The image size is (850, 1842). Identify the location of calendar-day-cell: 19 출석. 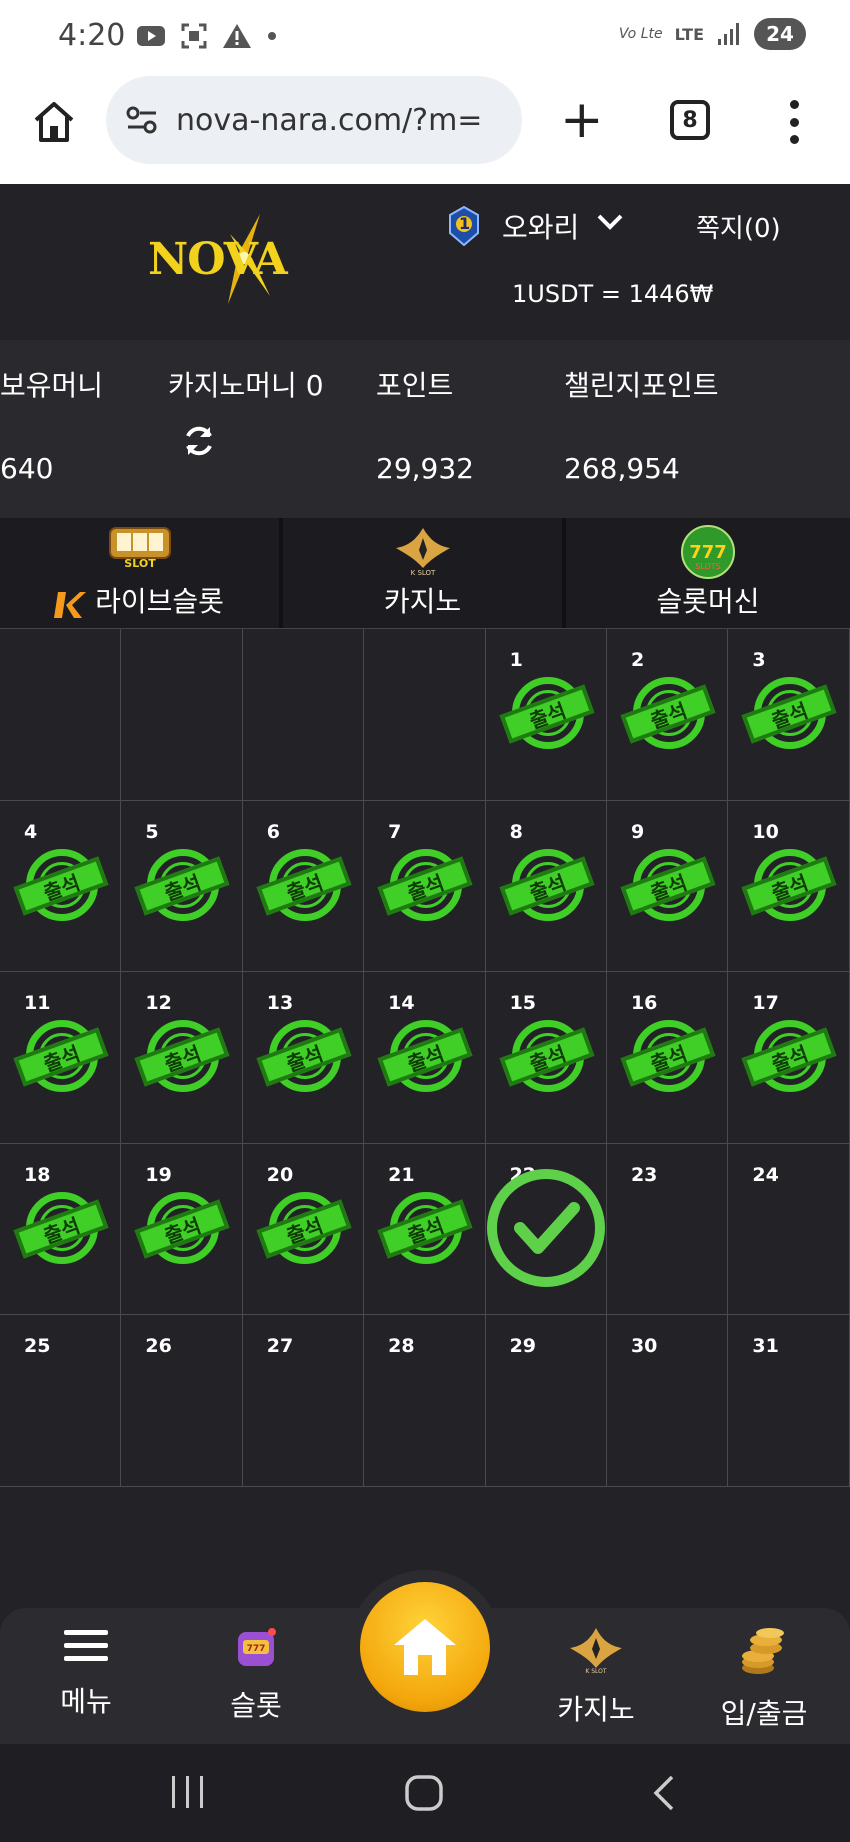
(182, 1229).